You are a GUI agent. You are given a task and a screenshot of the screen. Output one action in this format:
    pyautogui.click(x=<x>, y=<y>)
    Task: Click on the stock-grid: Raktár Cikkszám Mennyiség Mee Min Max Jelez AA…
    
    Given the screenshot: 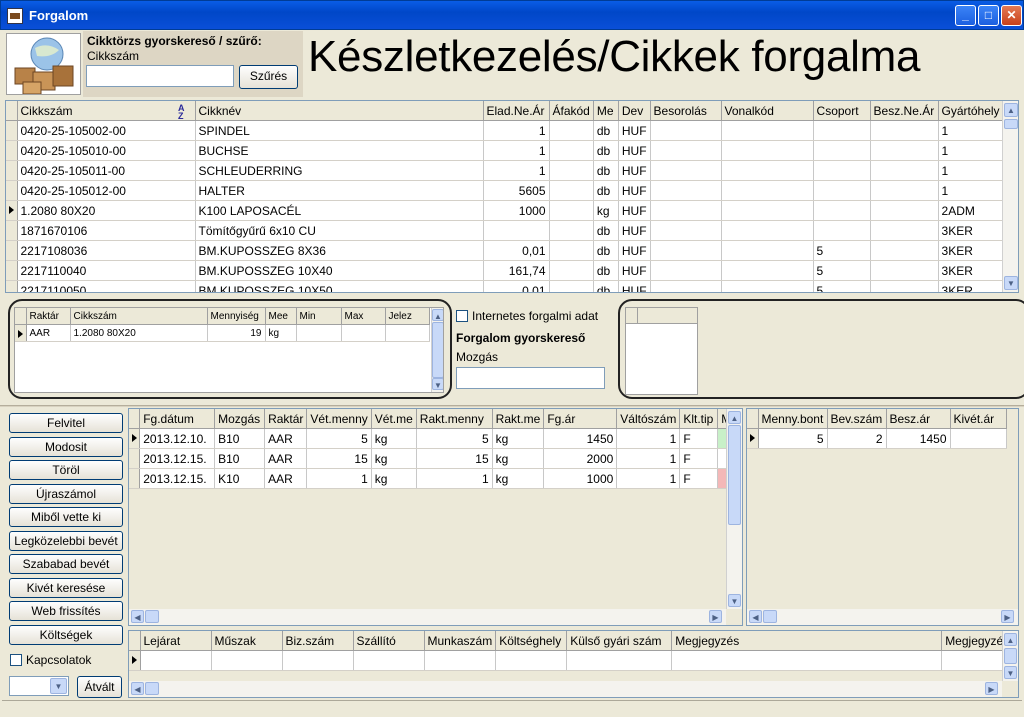 What is the action you would take?
    pyautogui.click(x=229, y=350)
    